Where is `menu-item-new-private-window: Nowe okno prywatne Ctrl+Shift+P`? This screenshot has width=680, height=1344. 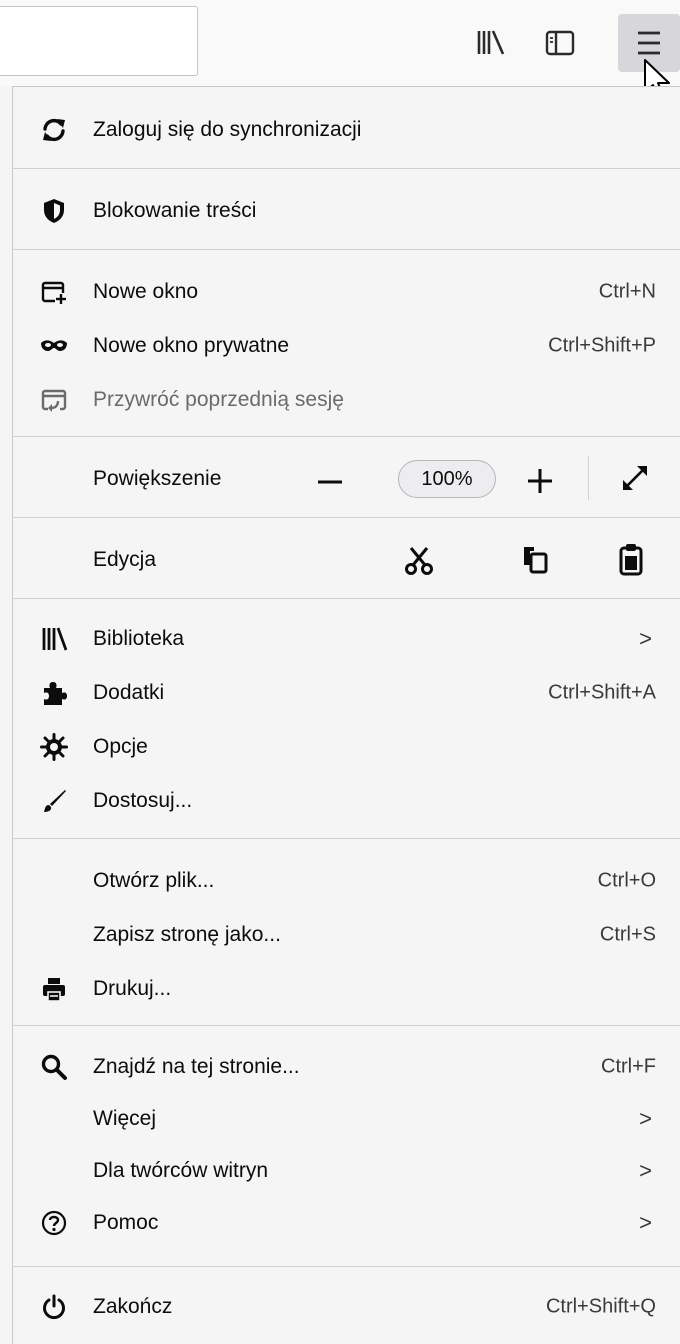 menu-item-new-private-window: Nowe okno prywatne Ctrl+Shift+P is located at coordinates (346, 346).